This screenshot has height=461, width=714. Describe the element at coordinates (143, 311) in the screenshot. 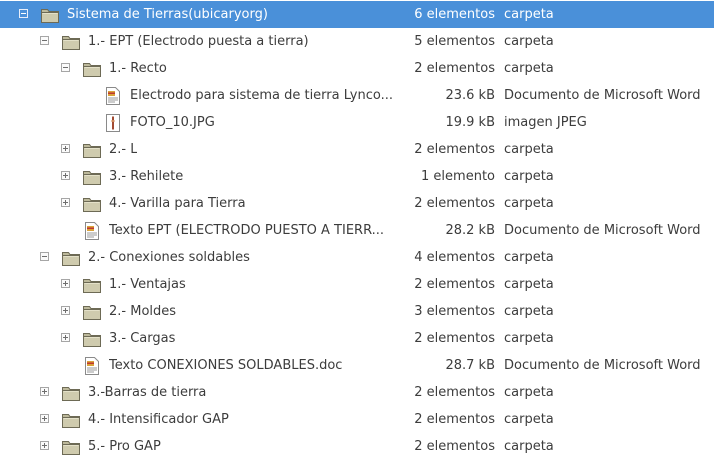

I see `item-name: 2.- Moldes` at that location.